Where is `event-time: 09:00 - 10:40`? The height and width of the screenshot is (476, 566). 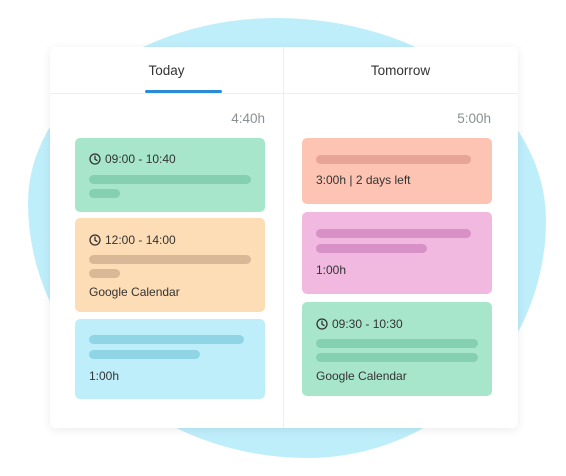 event-time: 09:00 - 10:40 is located at coordinates (140, 159).